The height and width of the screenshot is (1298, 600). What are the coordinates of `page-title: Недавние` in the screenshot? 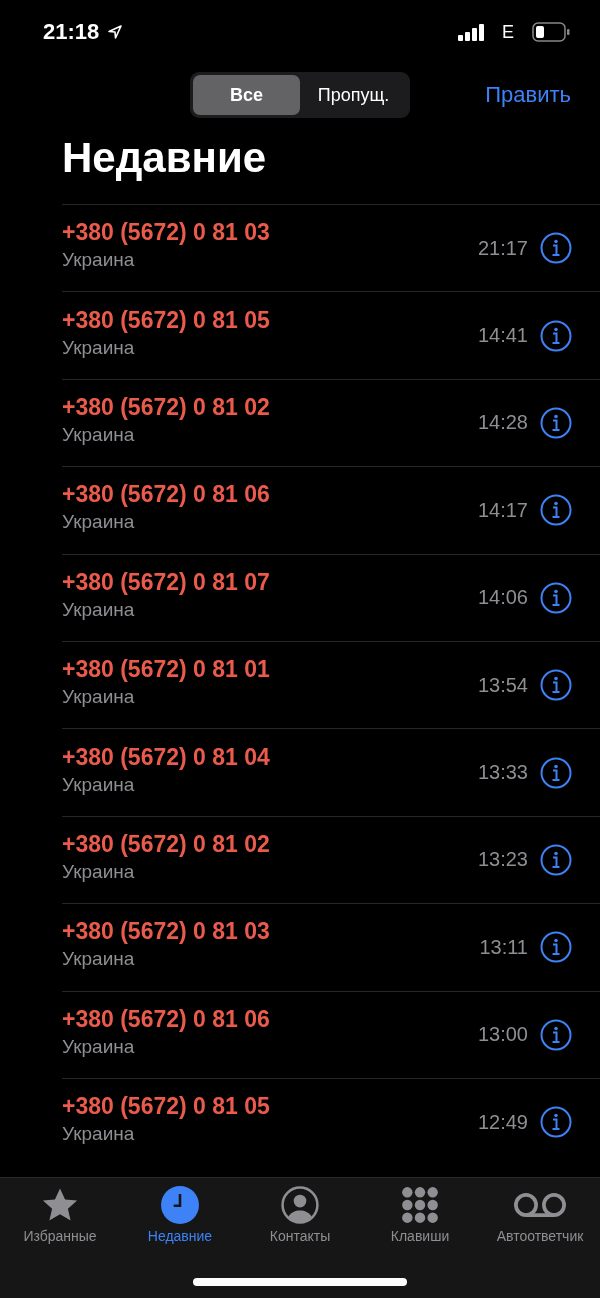 It's located at (165, 158).